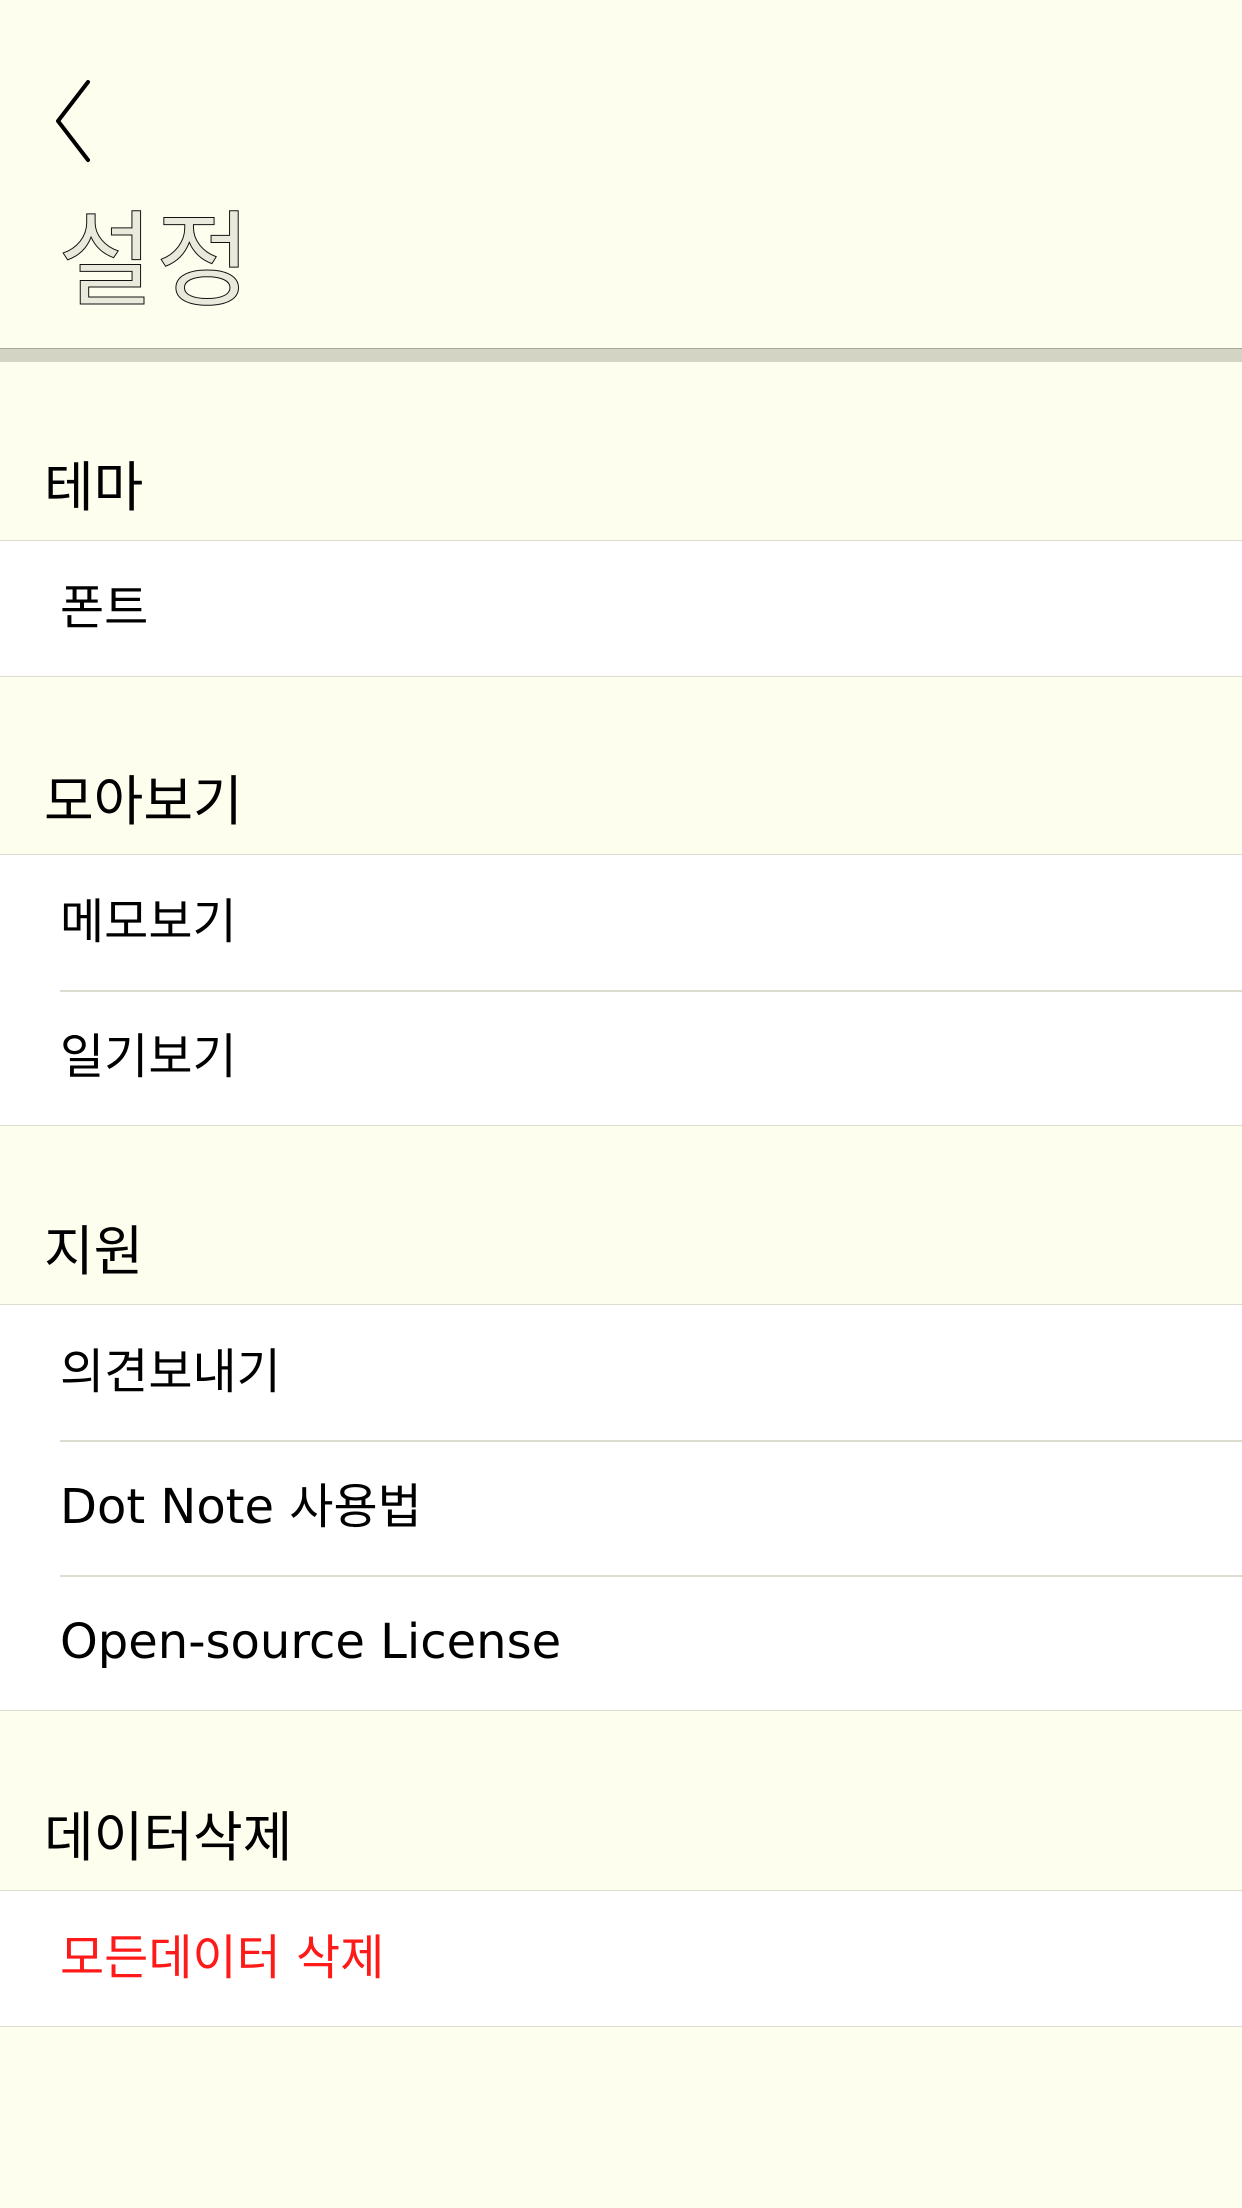 The image size is (1242, 2208). I want to click on settings-row-font: 폰트, so click(621, 608).